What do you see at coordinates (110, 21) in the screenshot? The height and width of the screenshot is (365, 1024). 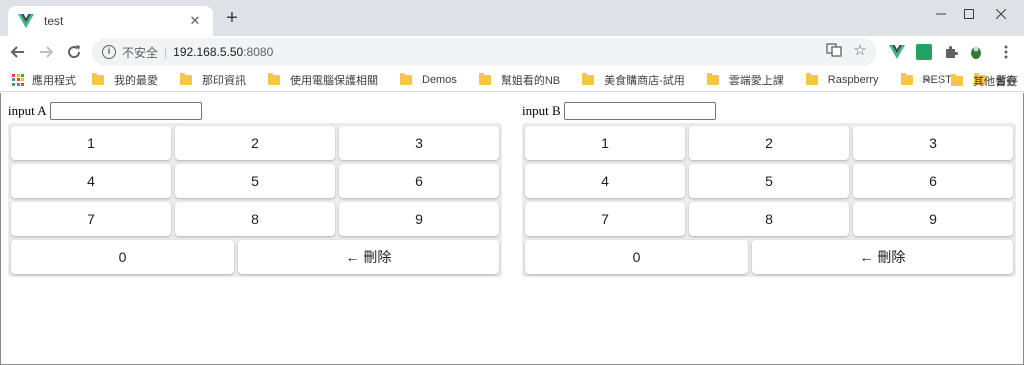 I see `browser-tab: test ✕` at bounding box center [110, 21].